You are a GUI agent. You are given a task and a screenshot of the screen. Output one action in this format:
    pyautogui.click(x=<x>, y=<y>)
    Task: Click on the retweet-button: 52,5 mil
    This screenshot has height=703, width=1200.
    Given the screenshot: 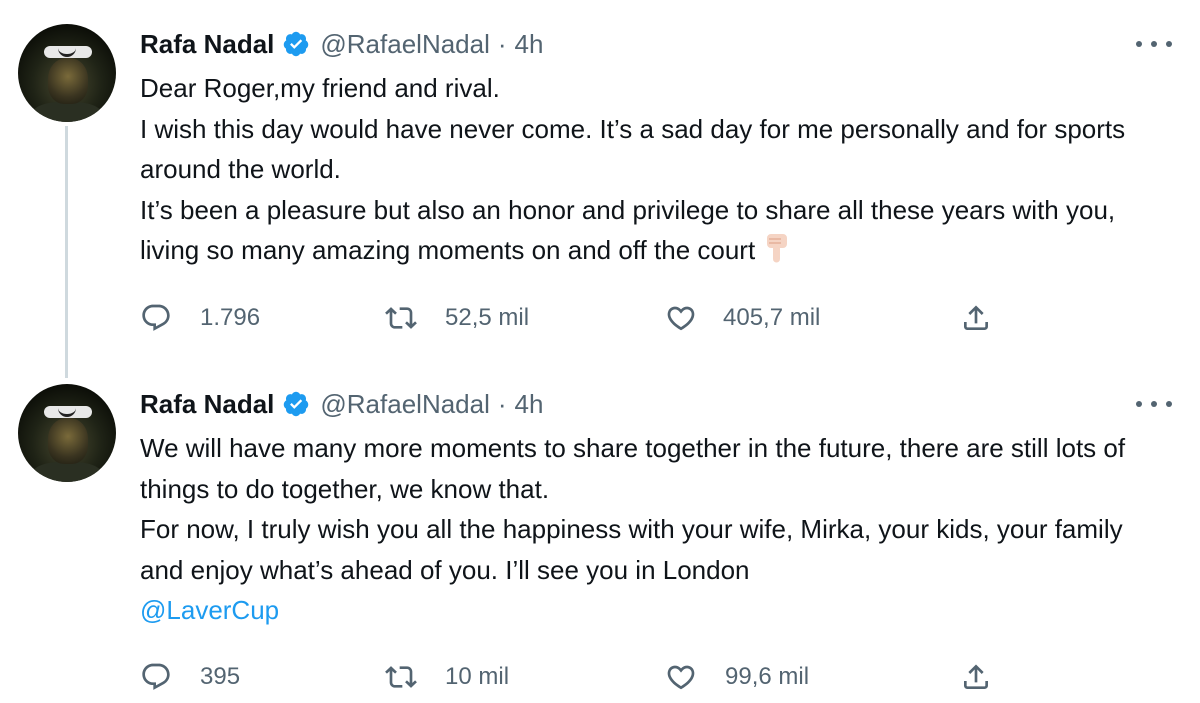 What is the action you would take?
    pyautogui.click(x=457, y=318)
    